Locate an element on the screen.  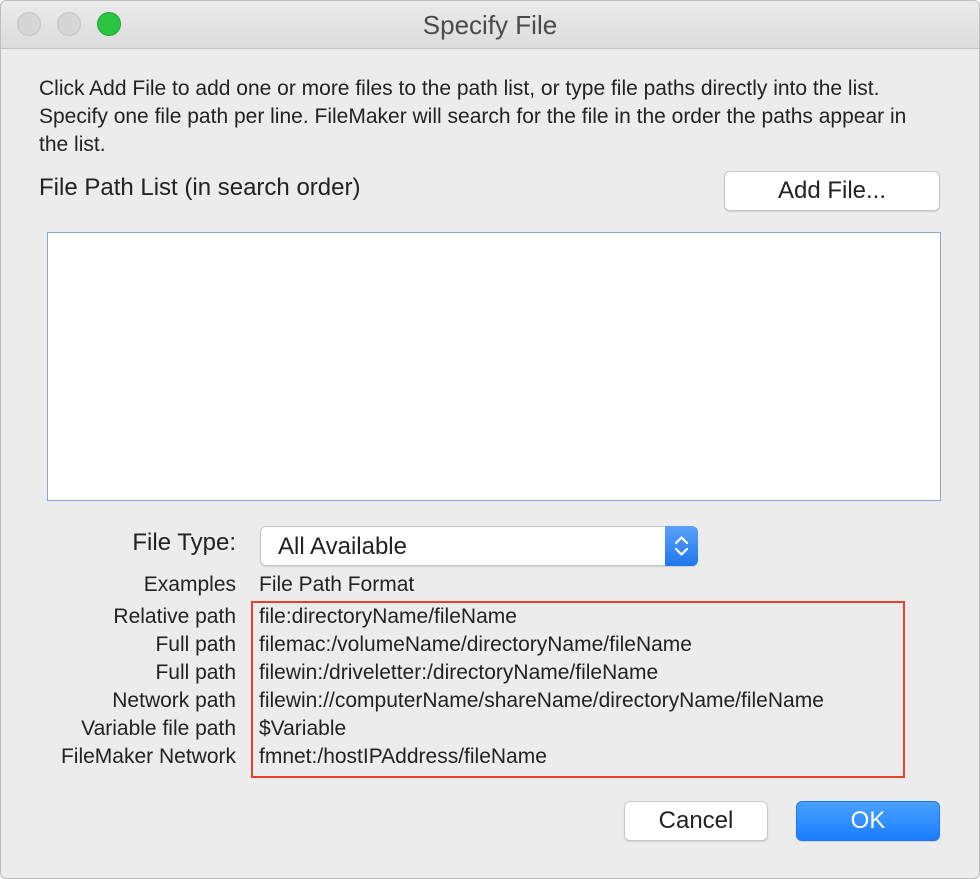
example-label: Variable file path is located at coordinates (158, 728).